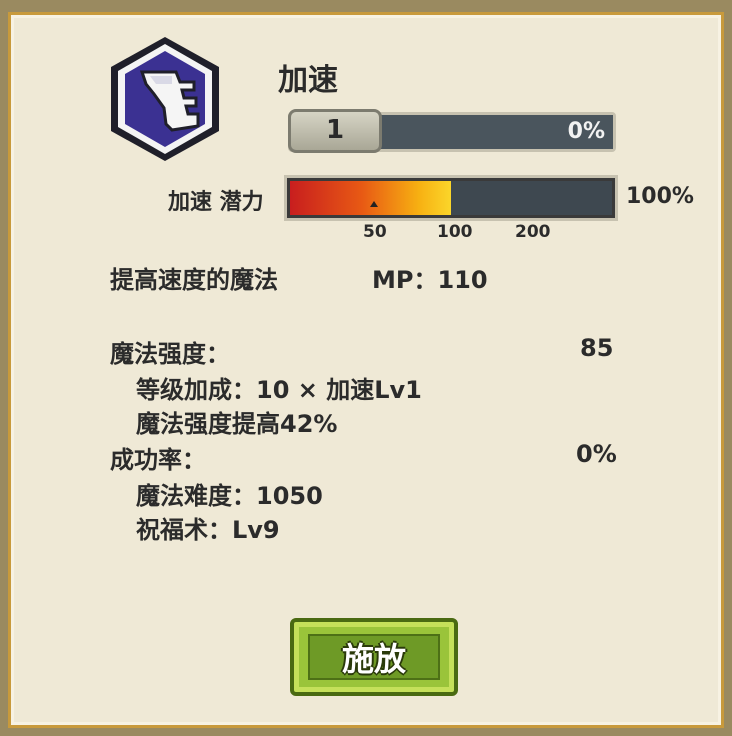 Image resolution: width=732 pixels, height=736 pixels. Describe the element at coordinates (194, 280) in the screenshot. I see `skill-description: 提高速度的魔法` at that location.